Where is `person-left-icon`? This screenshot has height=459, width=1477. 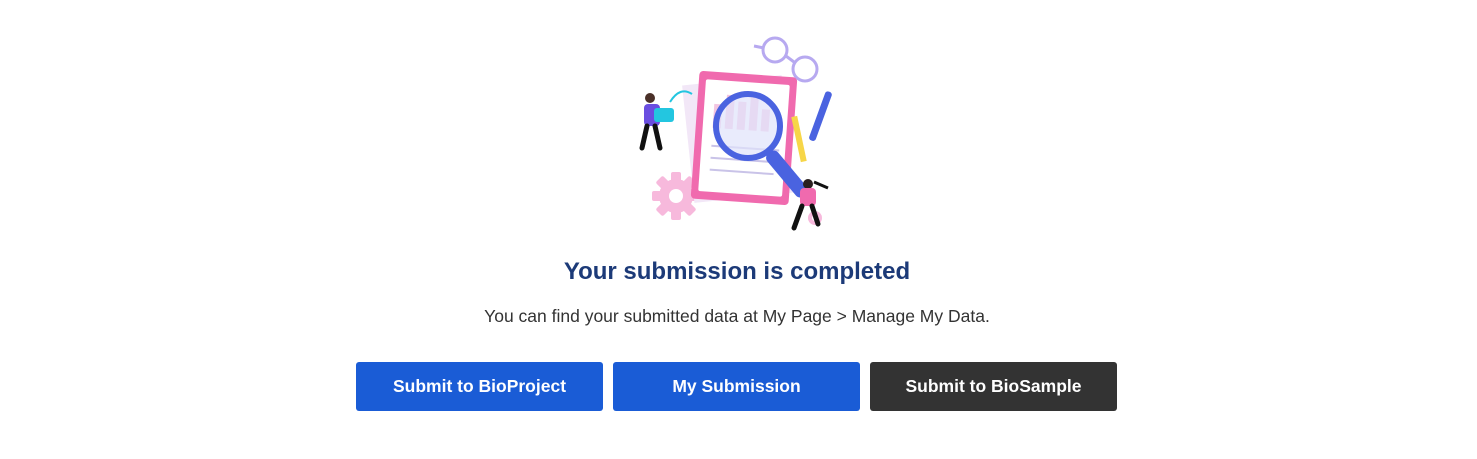 person-left-icon is located at coordinates (656, 122).